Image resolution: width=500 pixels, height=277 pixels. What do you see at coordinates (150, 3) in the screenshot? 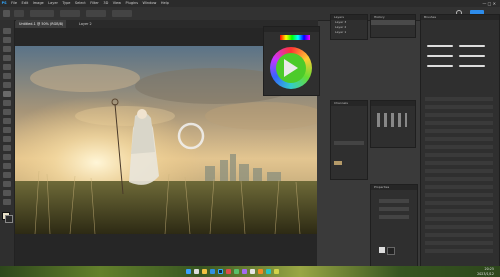
I see `menu-window: Window` at bounding box center [150, 3].